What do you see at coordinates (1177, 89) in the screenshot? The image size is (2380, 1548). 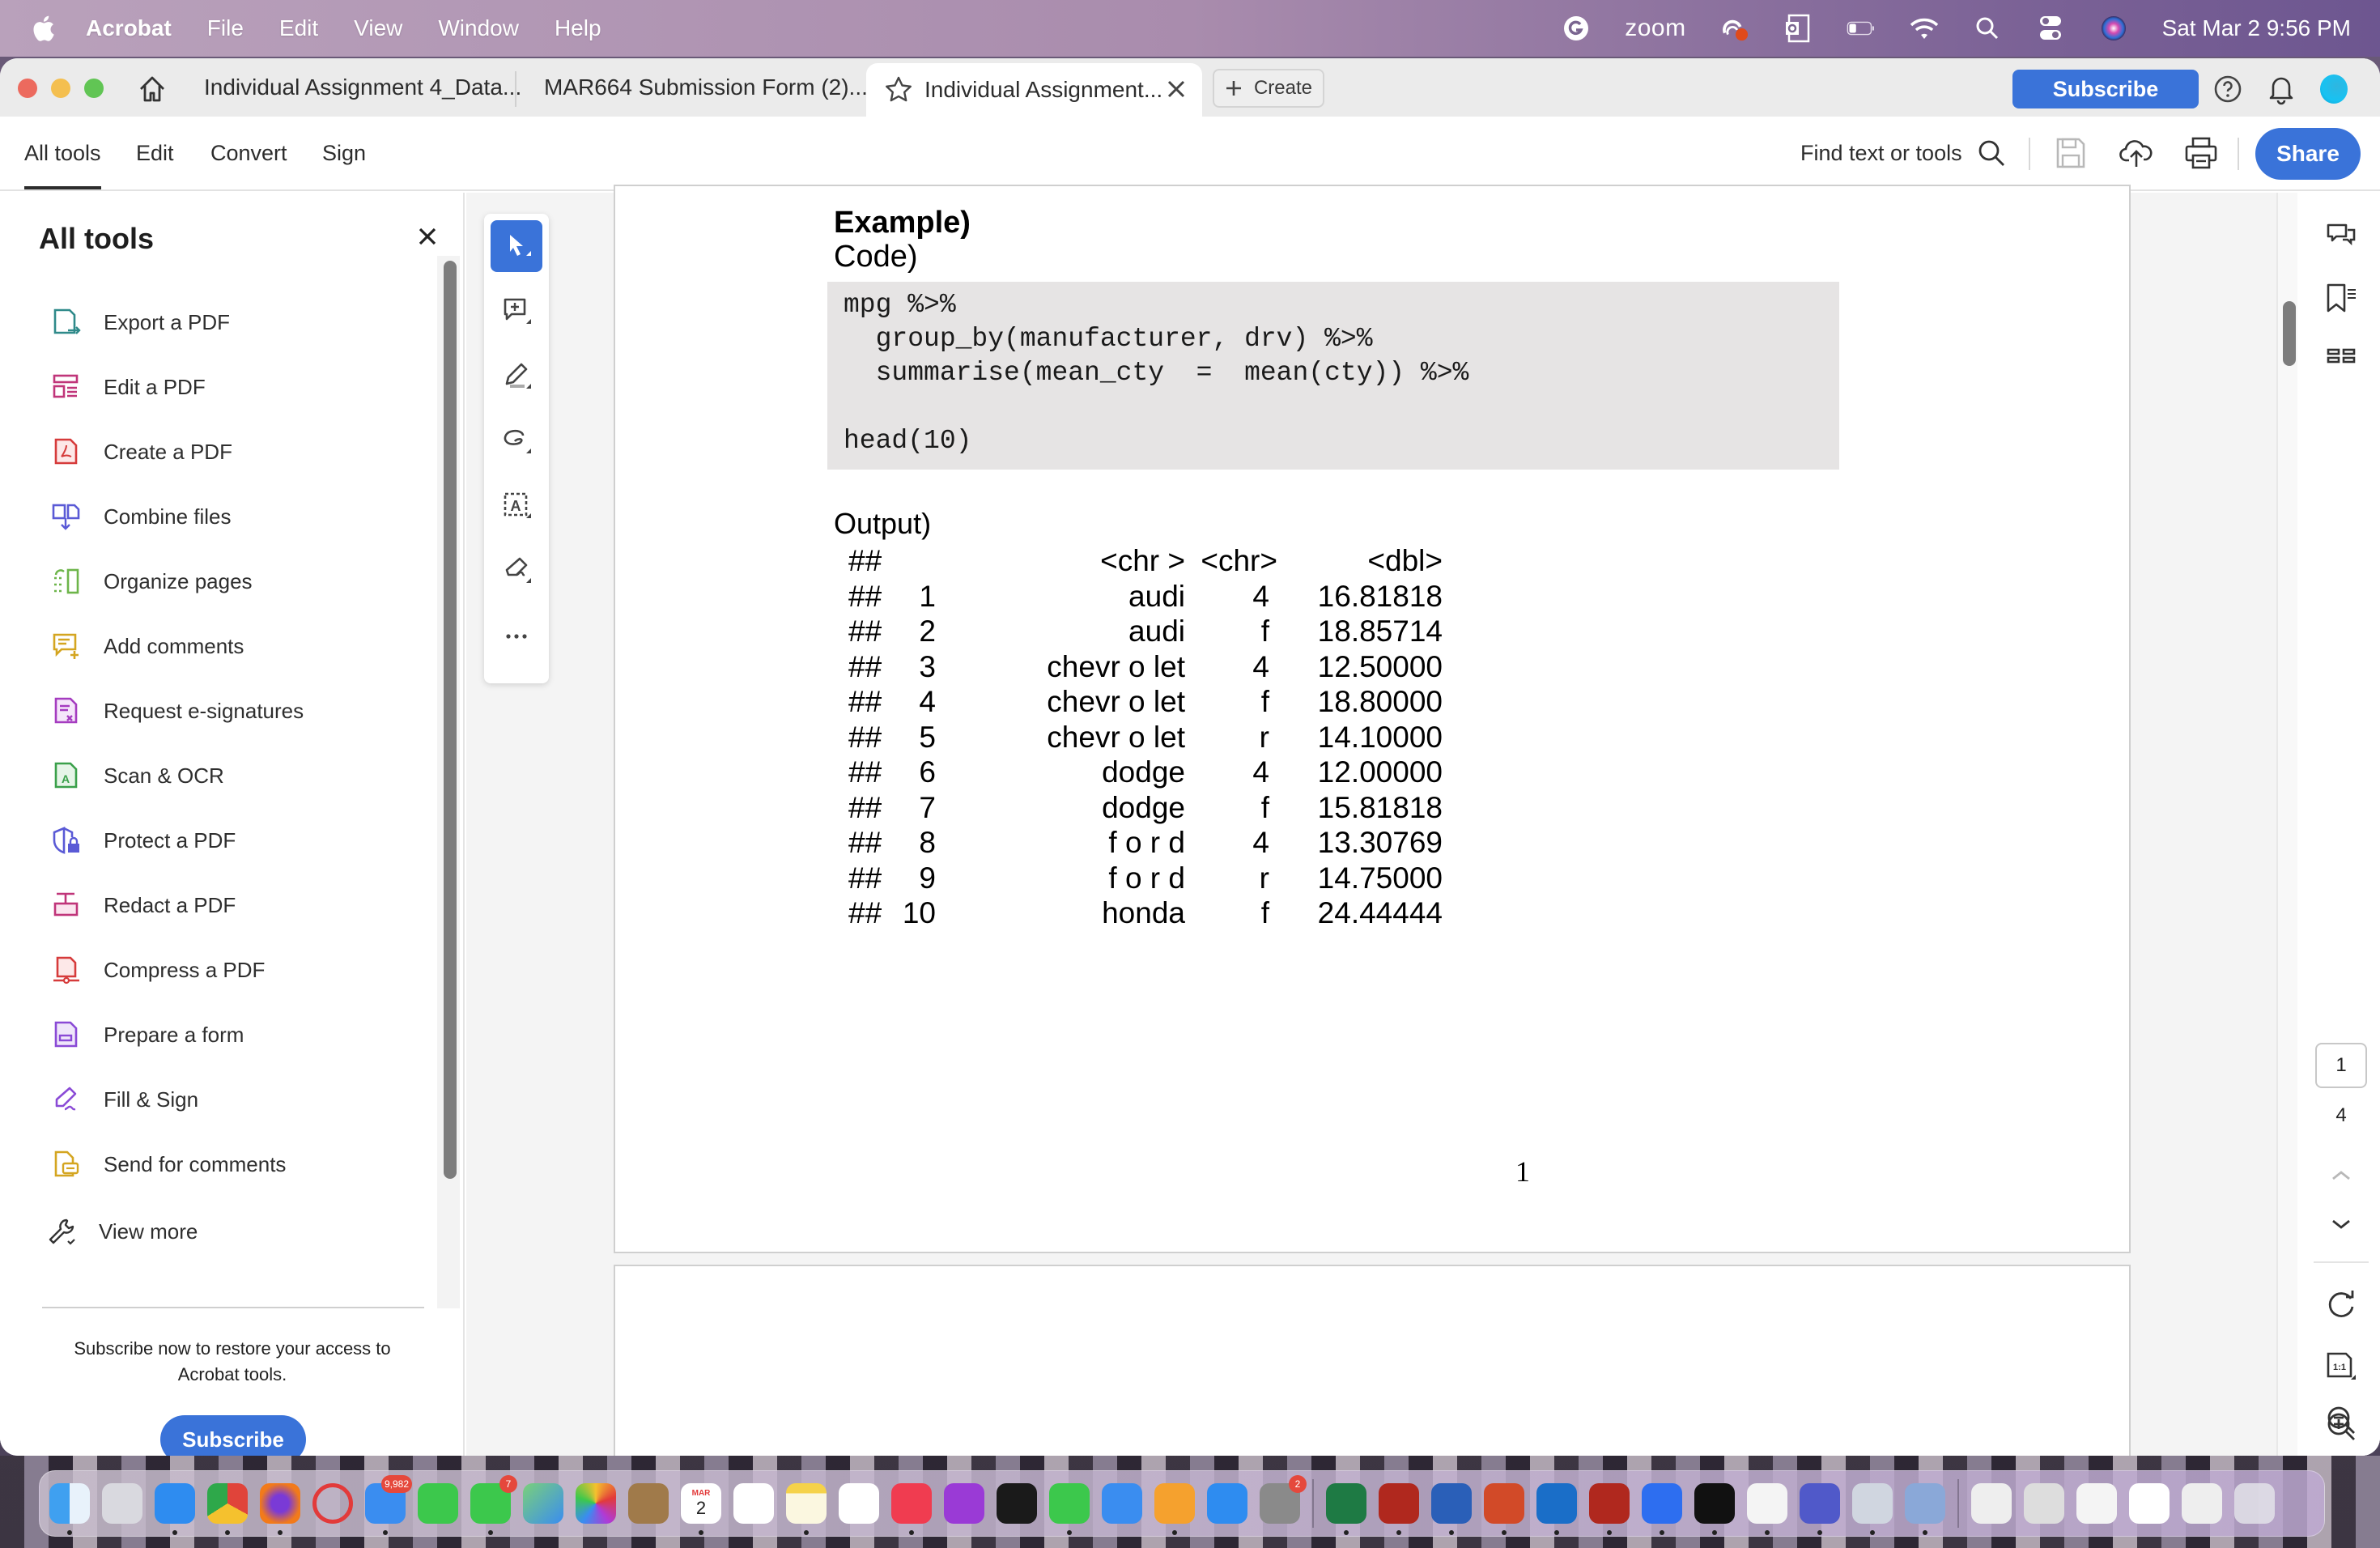 I see `close-tab-icon` at bounding box center [1177, 89].